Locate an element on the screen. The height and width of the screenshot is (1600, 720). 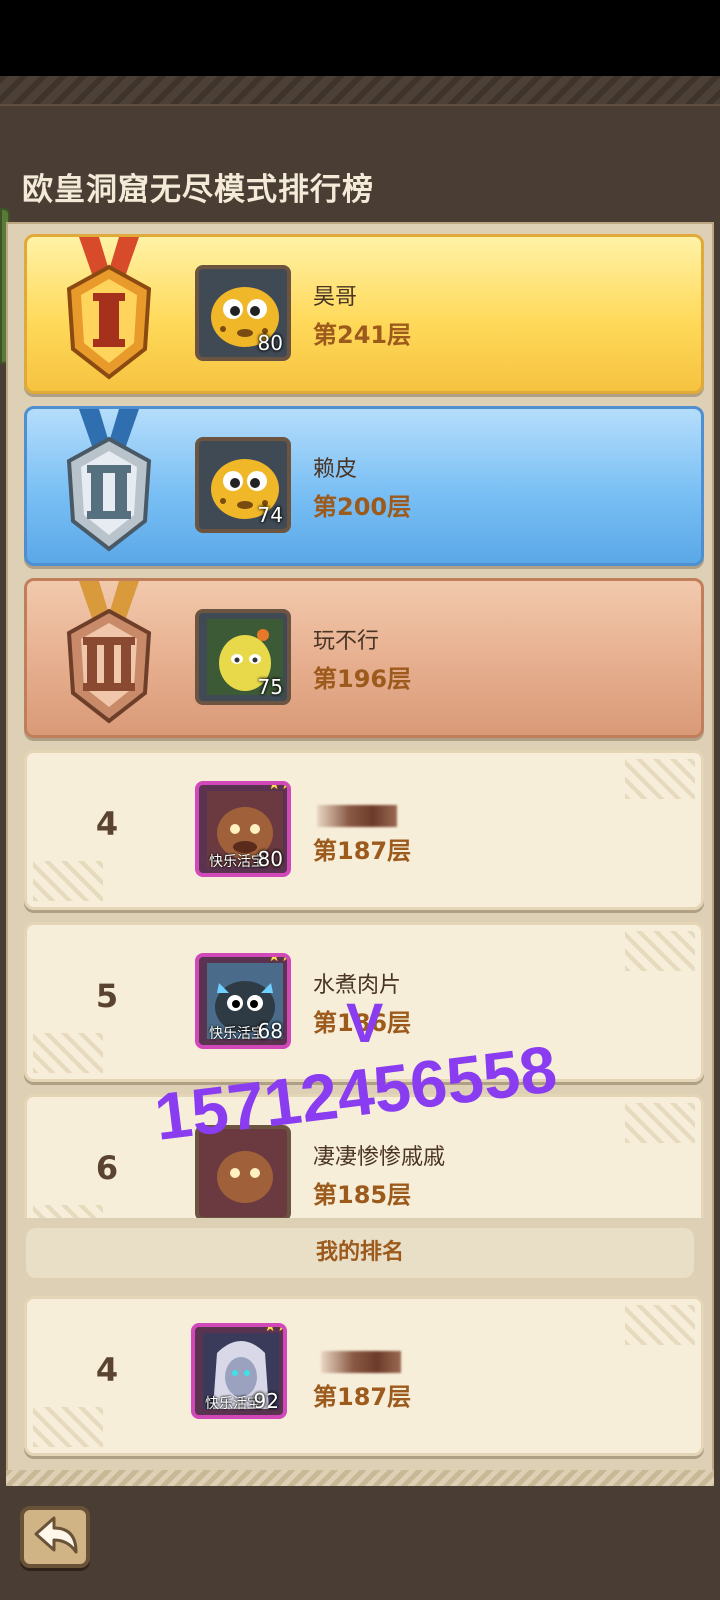
player-level: 92 is located at coordinates (266, 1401).